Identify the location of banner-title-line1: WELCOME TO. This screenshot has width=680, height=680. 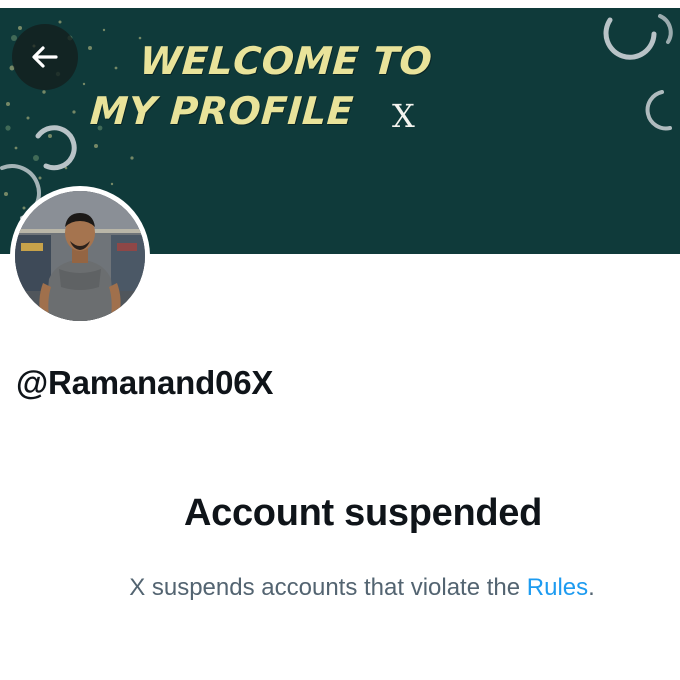
(286, 61).